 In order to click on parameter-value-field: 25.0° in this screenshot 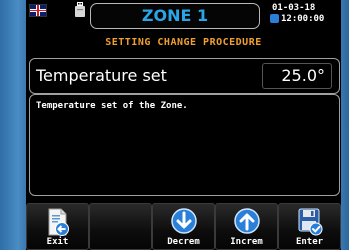, I will do `click(297, 76)`.